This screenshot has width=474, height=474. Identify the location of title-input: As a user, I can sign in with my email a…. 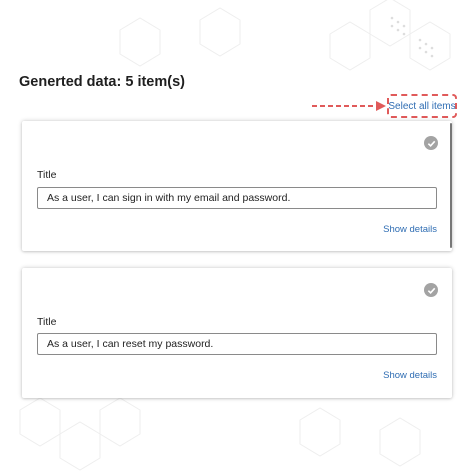
(237, 198).